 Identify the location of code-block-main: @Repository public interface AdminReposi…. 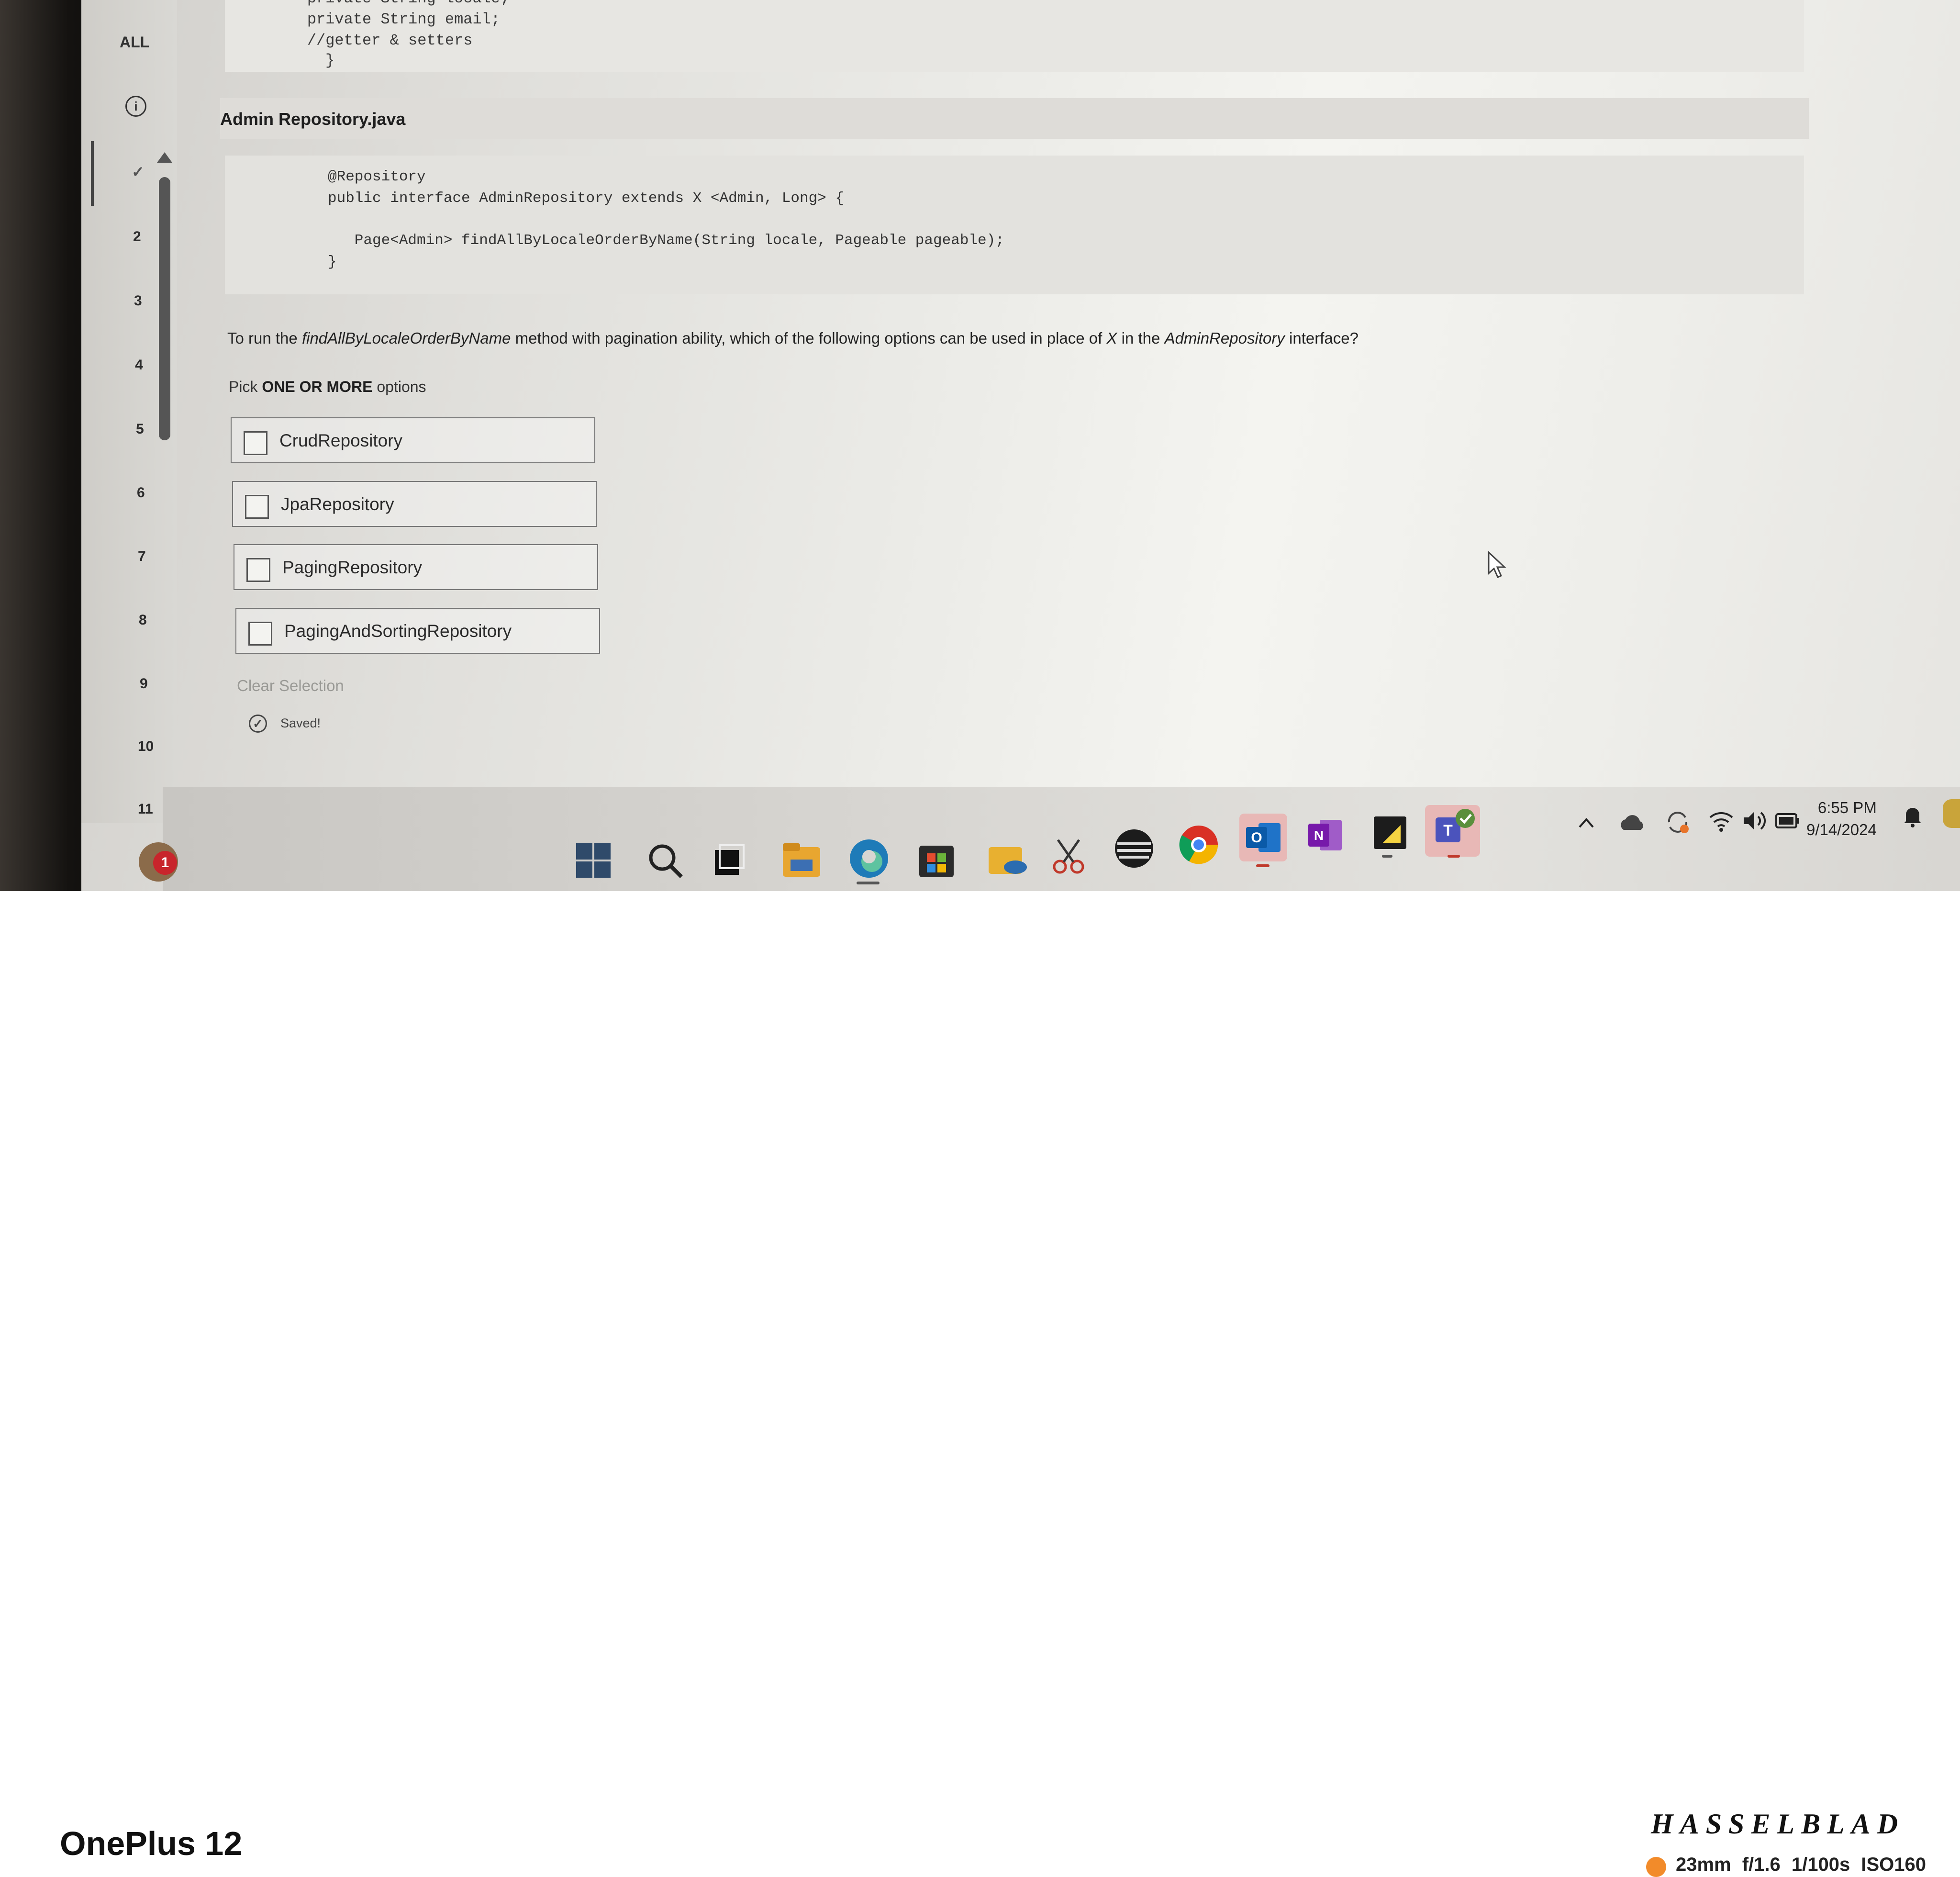
(1014, 225).